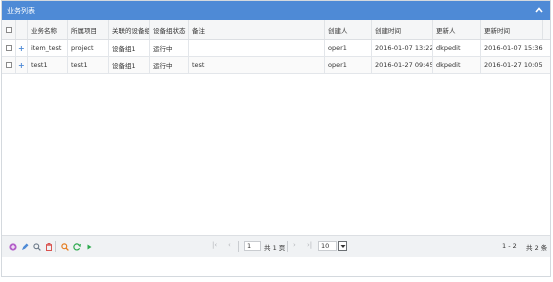 This screenshot has width=553, height=282. What do you see at coordinates (537, 248) in the screenshot?
I see `total-records-label: 共 2 条` at bounding box center [537, 248].